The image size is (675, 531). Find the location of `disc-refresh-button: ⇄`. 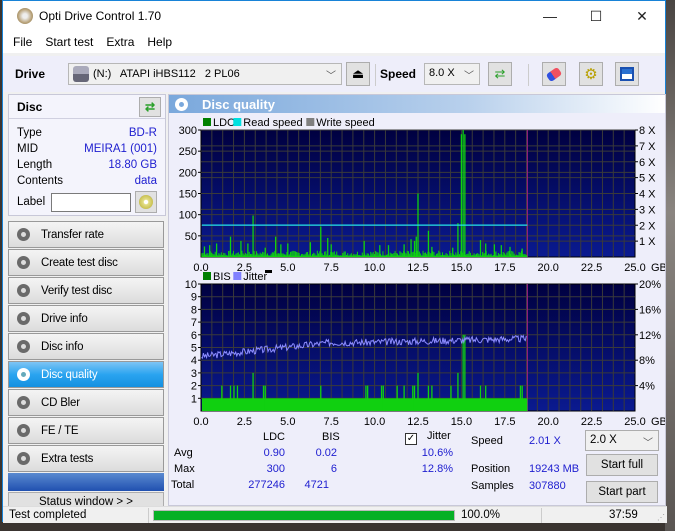

disc-refresh-button: ⇄ is located at coordinates (150, 107).